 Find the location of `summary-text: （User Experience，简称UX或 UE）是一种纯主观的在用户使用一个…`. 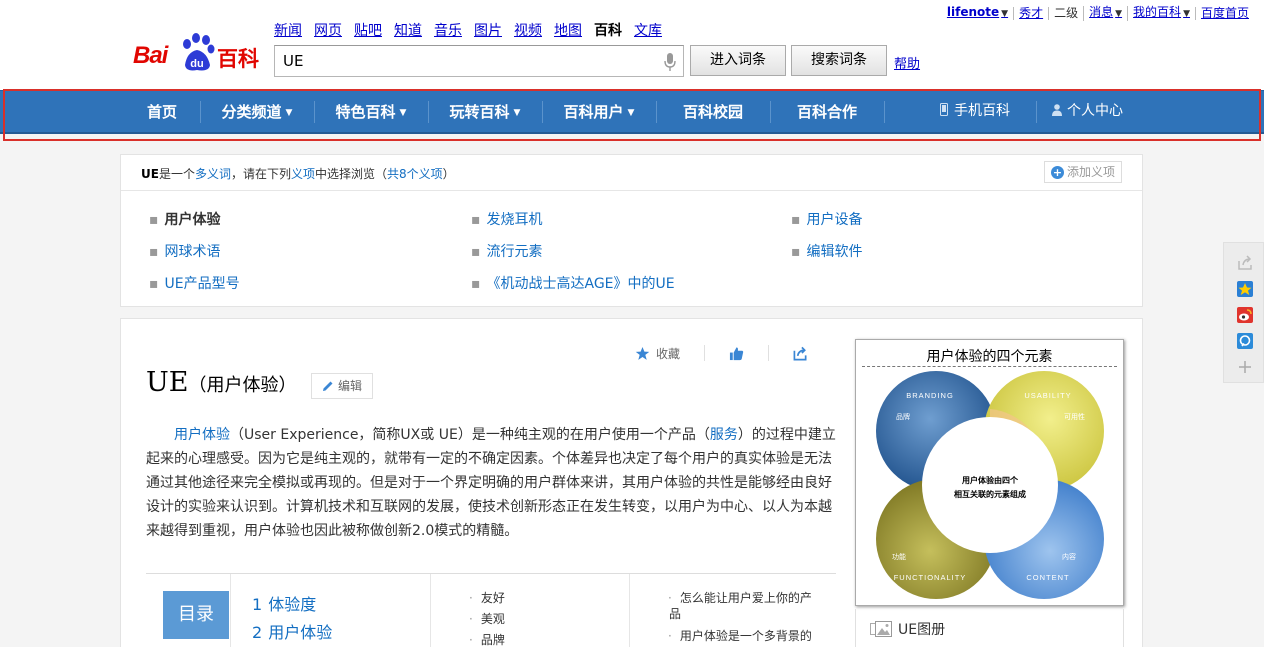

summary-text: （User Experience，简称UX或 UE）是一种纯主观的在用户使用一个… is located at coordinates (470, 435).